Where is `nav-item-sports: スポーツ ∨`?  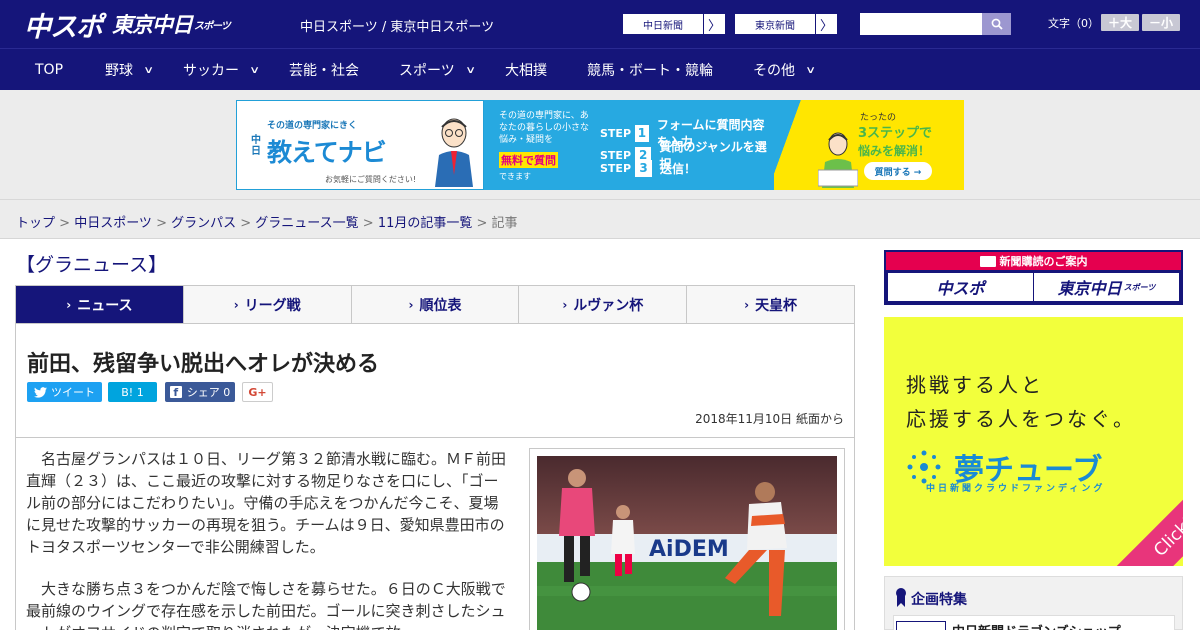
nav-item-sports: スポーツ ∨ is located at coordinates (437, 70).